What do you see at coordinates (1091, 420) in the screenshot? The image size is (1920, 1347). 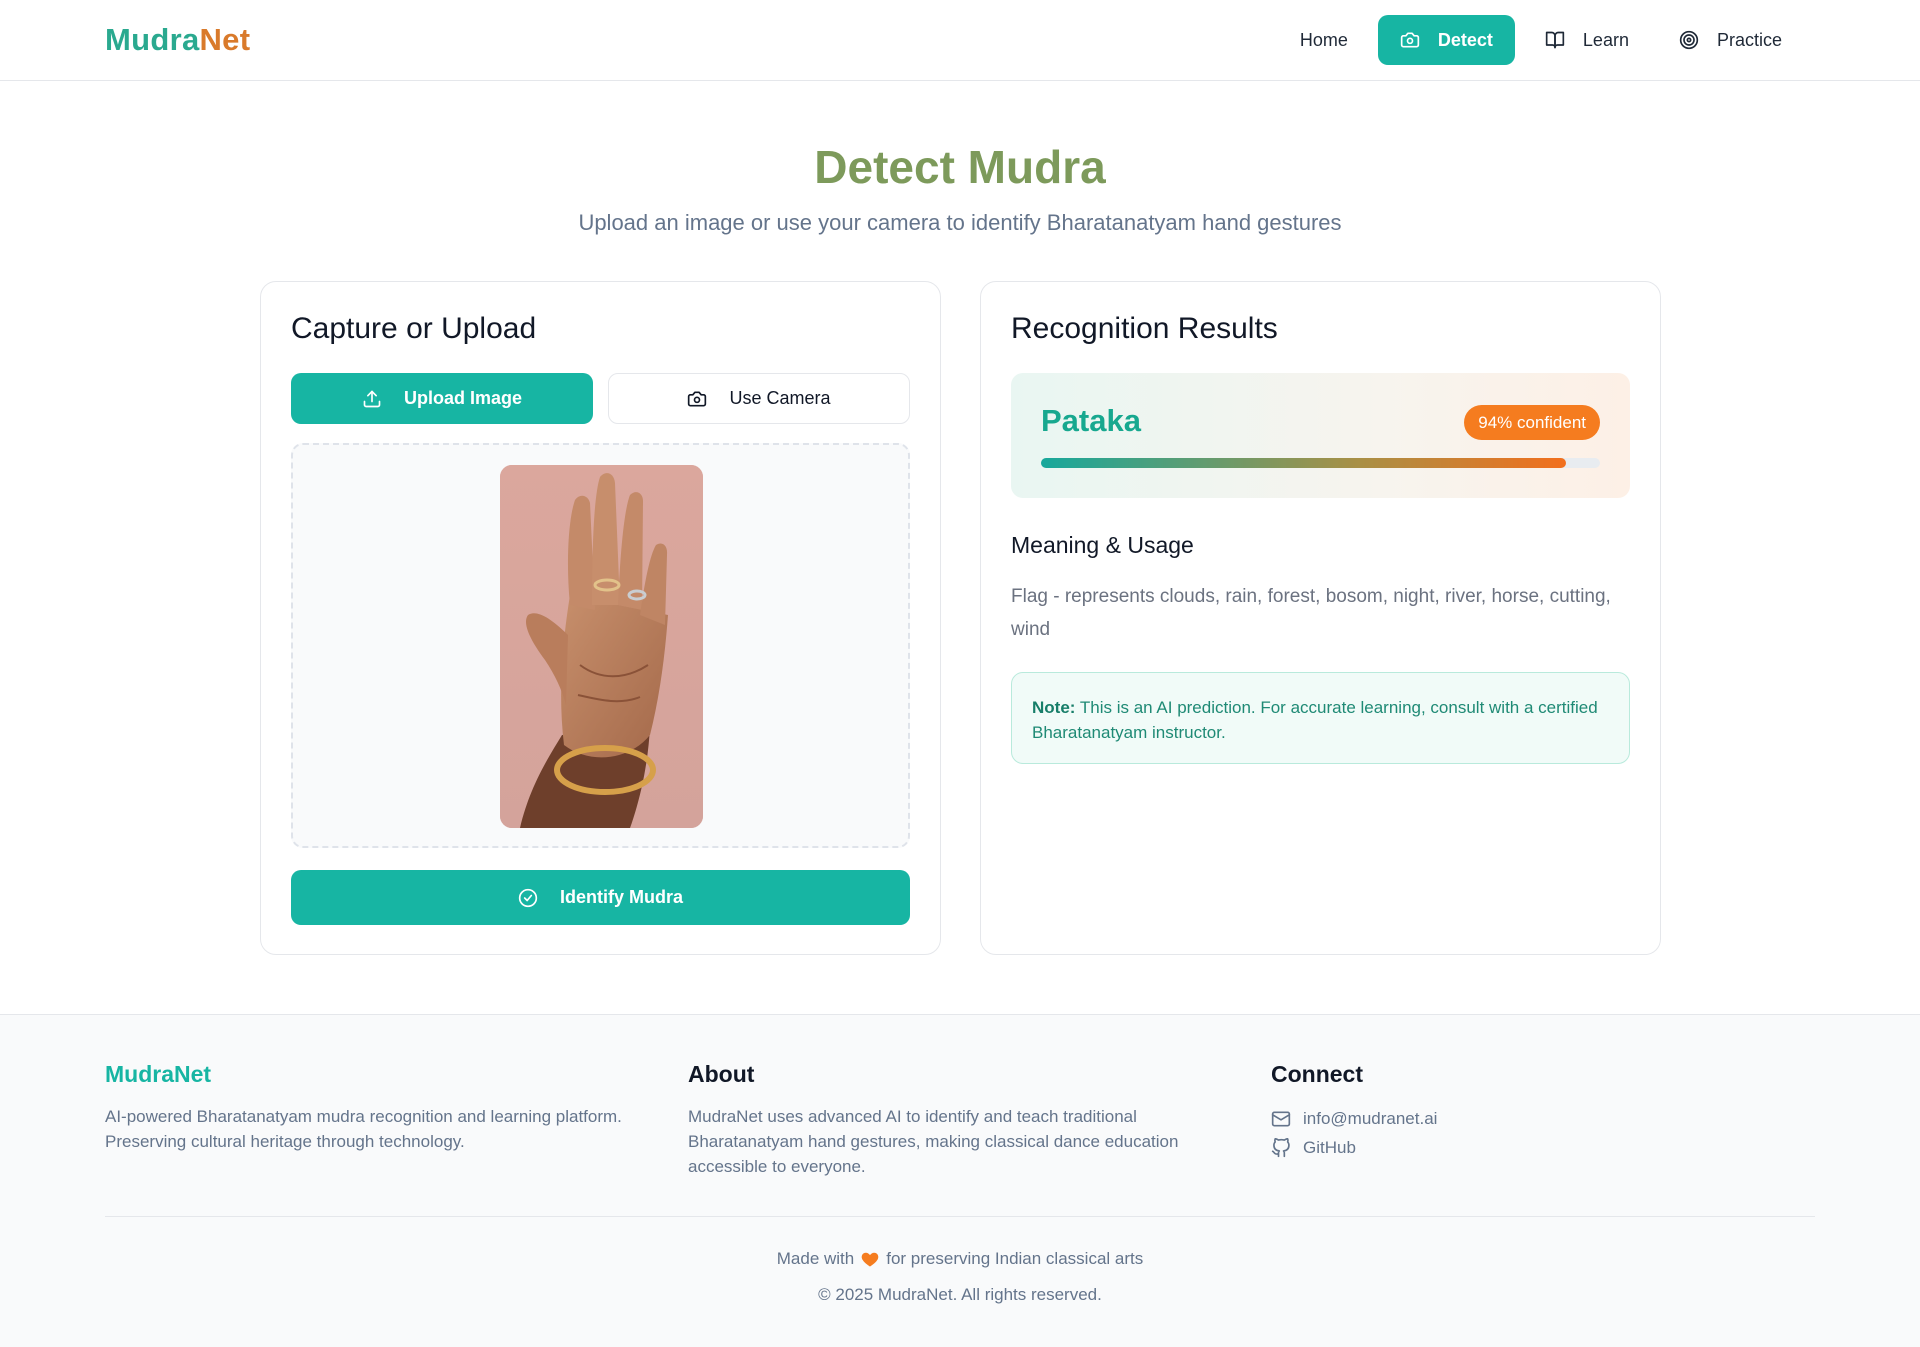 I see `mudra-name: Pataka` at bounding box center [1091, 420].